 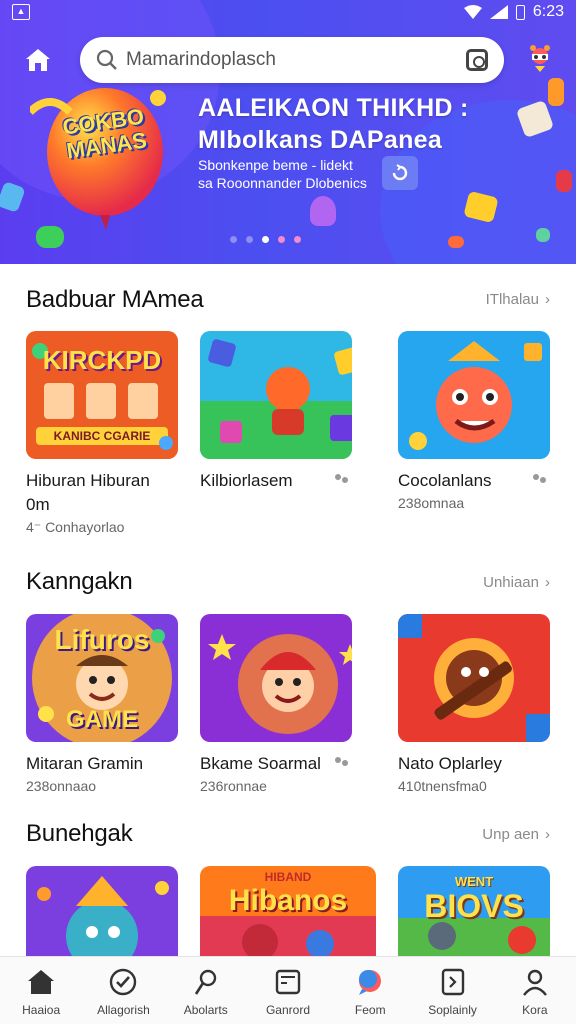 I want to click on section-title: Kanngakn, so click(x=79, y=581).